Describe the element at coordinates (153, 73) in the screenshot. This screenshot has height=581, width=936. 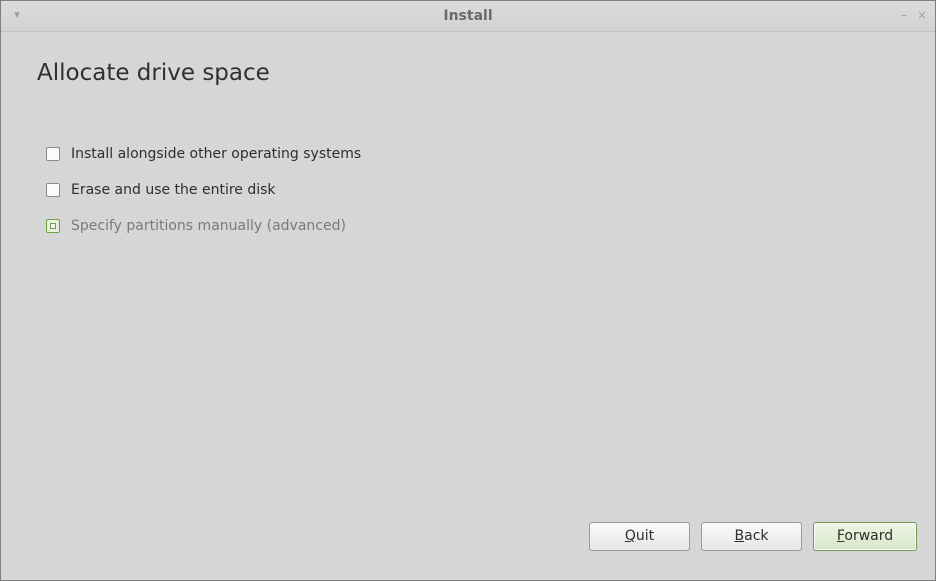
I see `page-title: Allocate drive space` at that location.